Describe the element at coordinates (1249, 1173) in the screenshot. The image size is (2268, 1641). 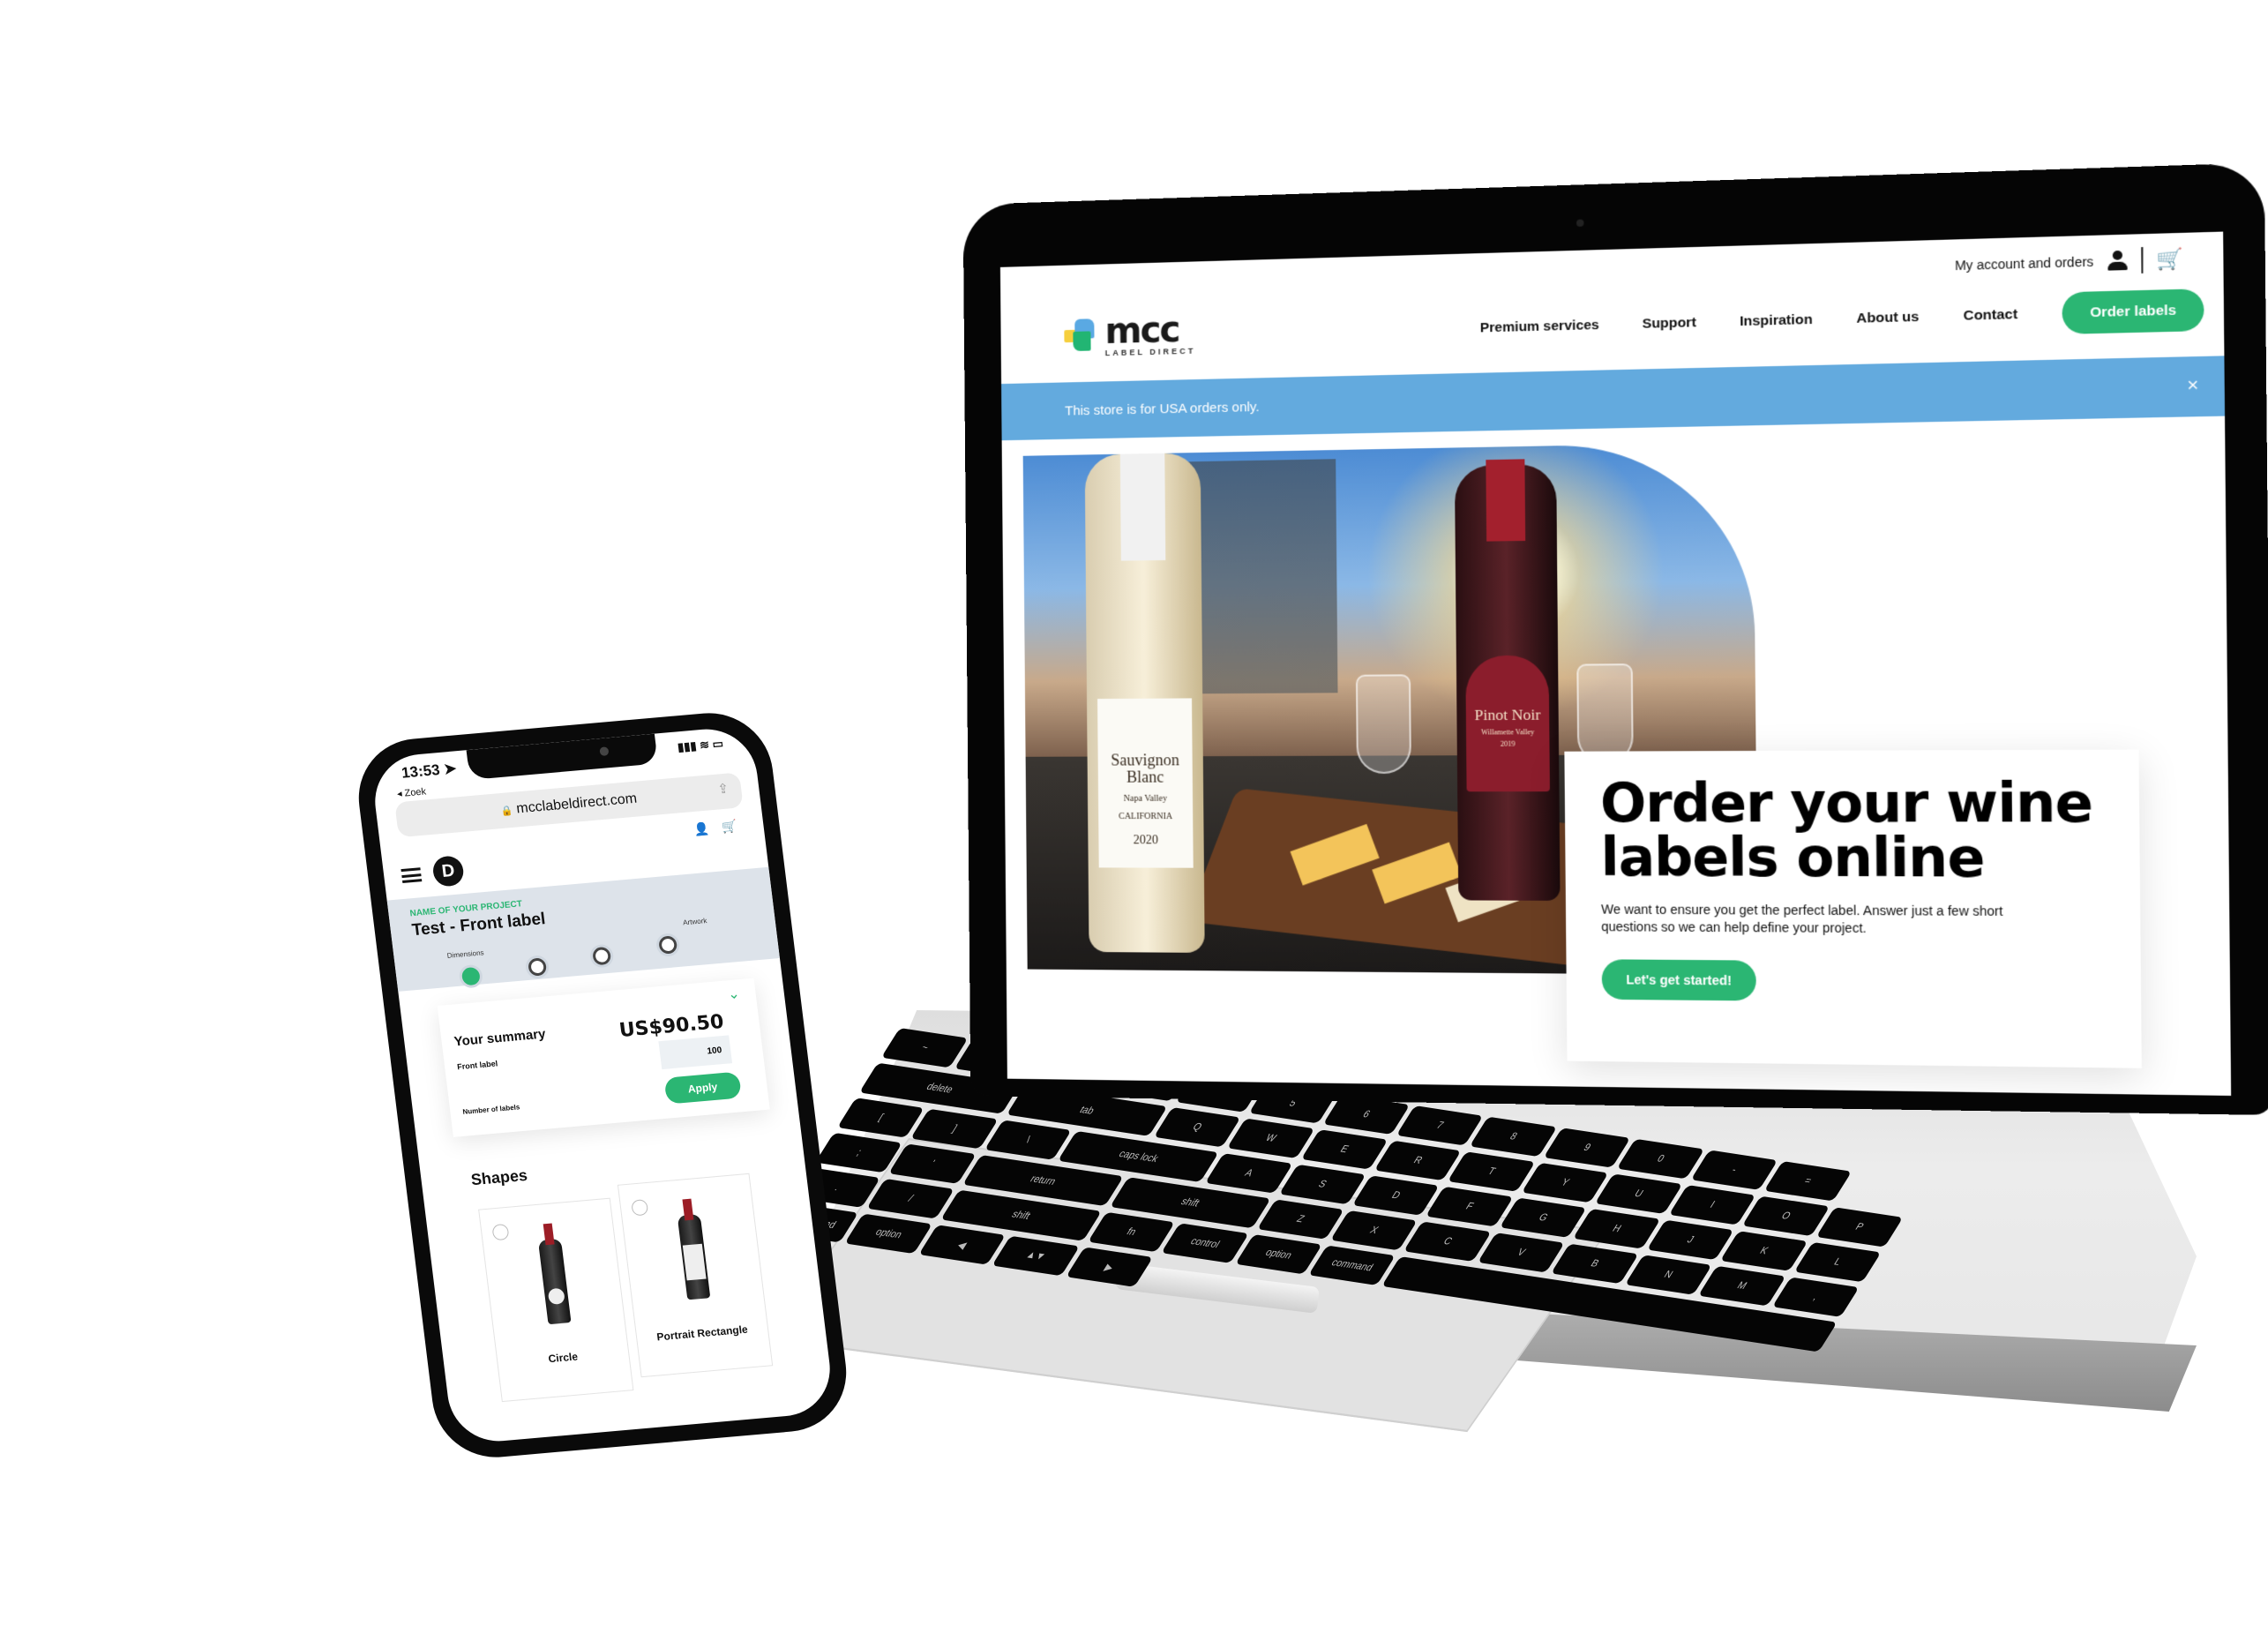
I see `key: A` at that location.